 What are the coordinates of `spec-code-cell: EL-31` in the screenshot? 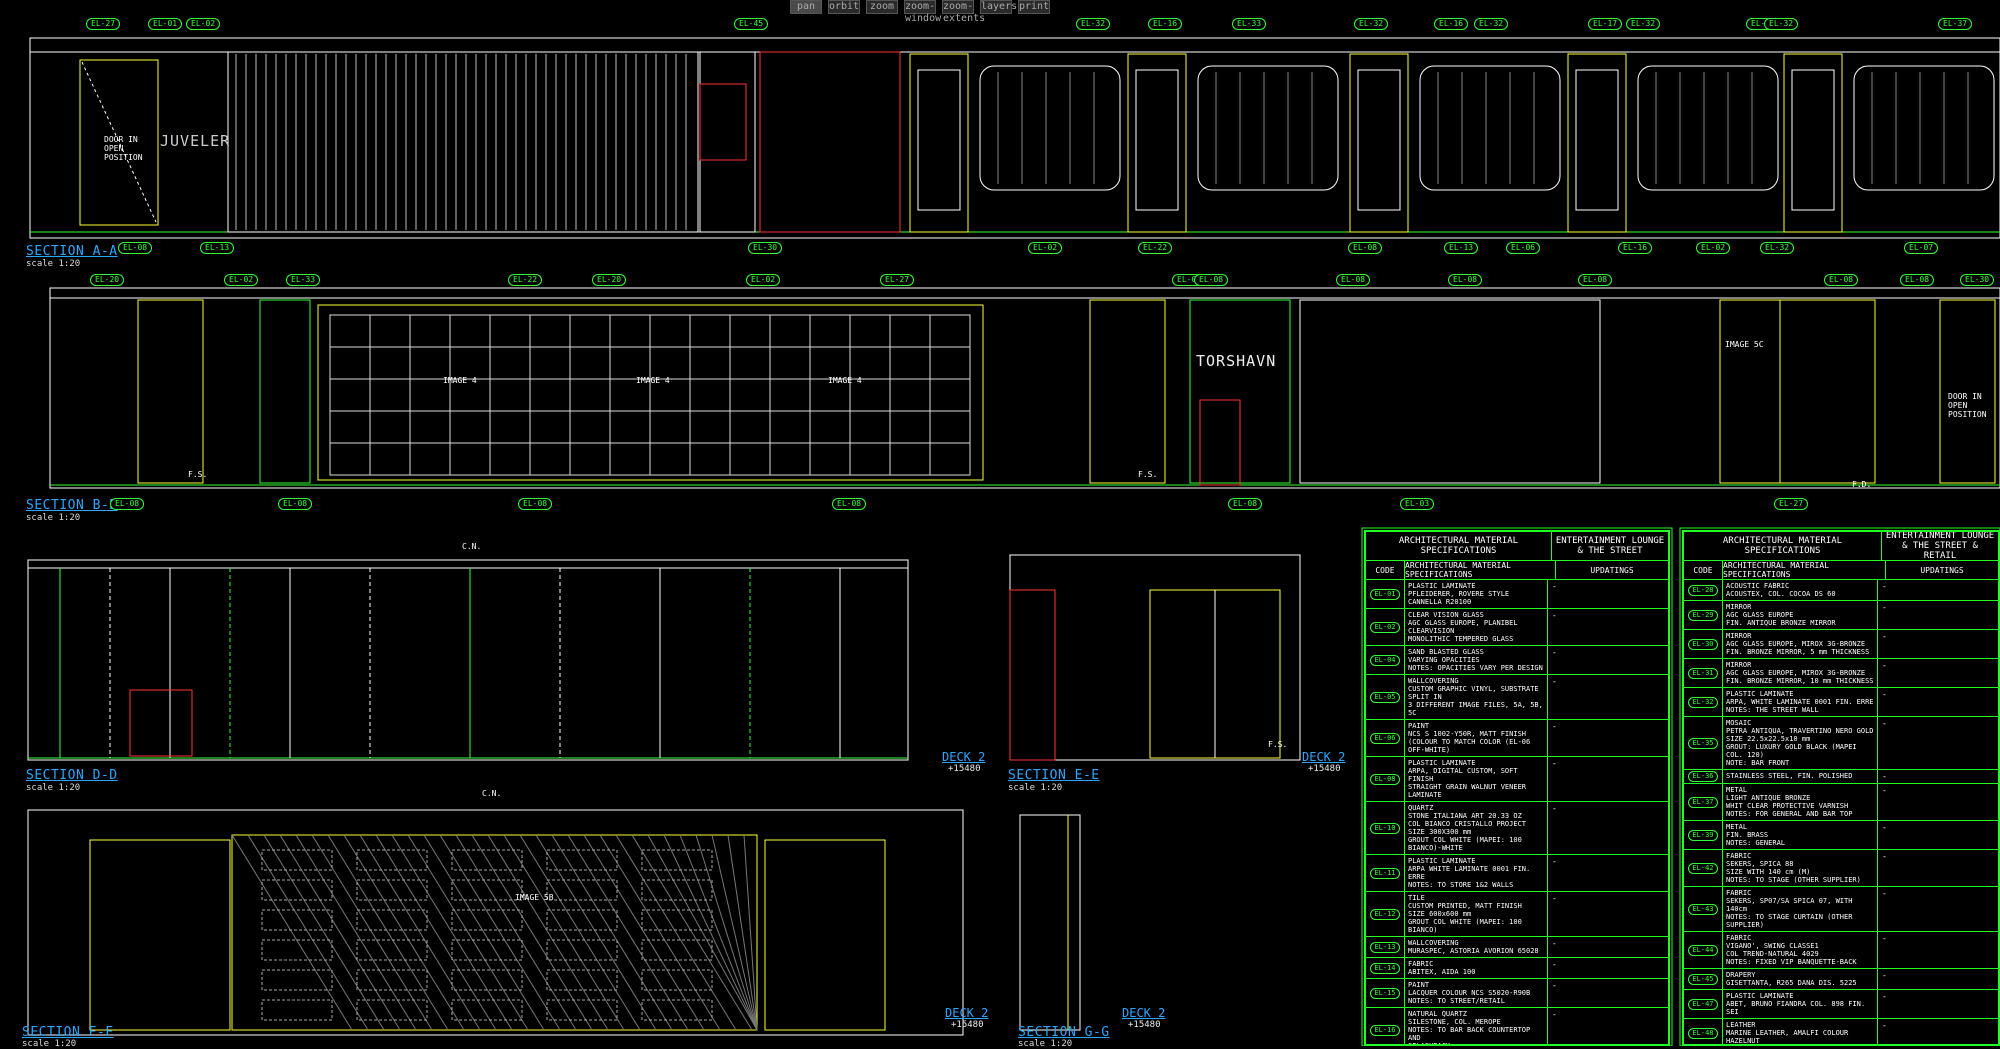 It's located at (1703, 673).